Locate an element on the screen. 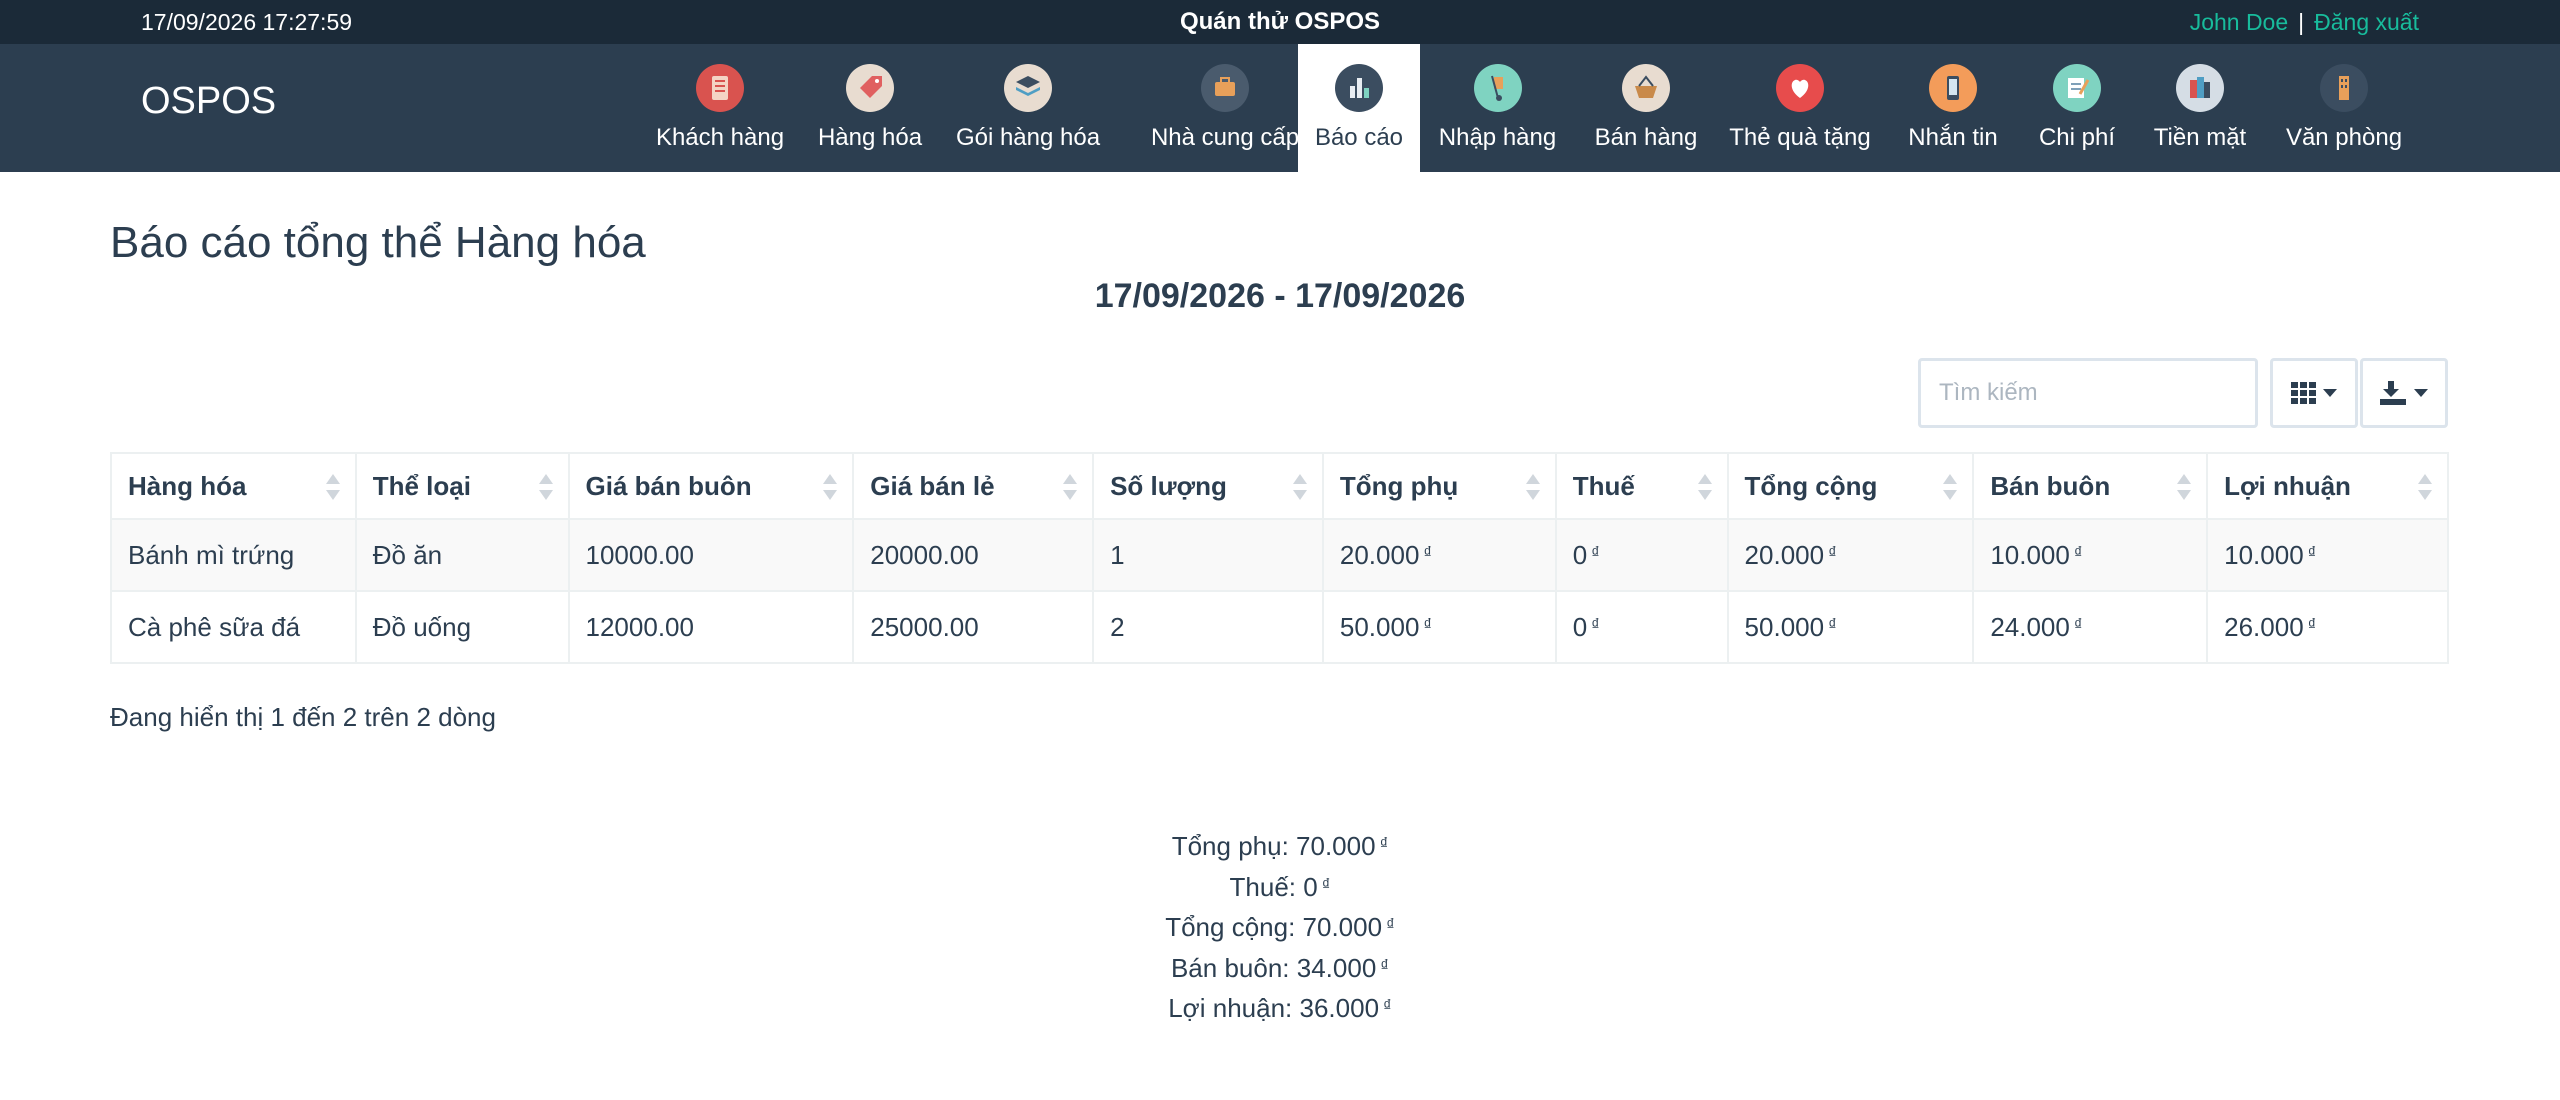  nav-item-12: Văn phòng is located at coordinates (2344, 108).